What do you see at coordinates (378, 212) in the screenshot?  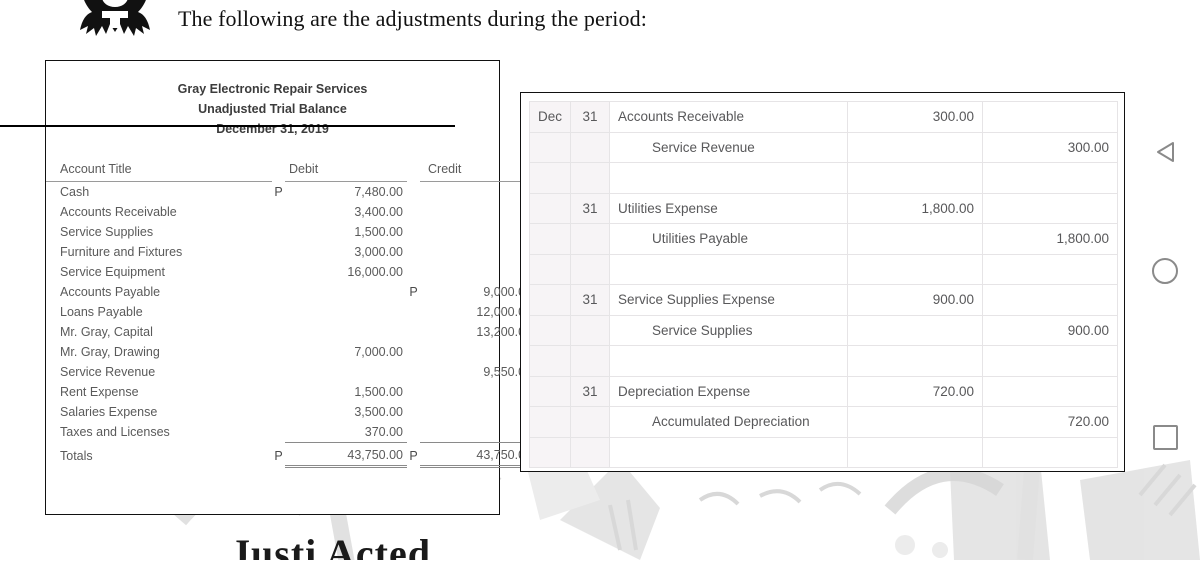 I see `debit-amount-cell: 3,400.00` at bounding box center [378, 212].